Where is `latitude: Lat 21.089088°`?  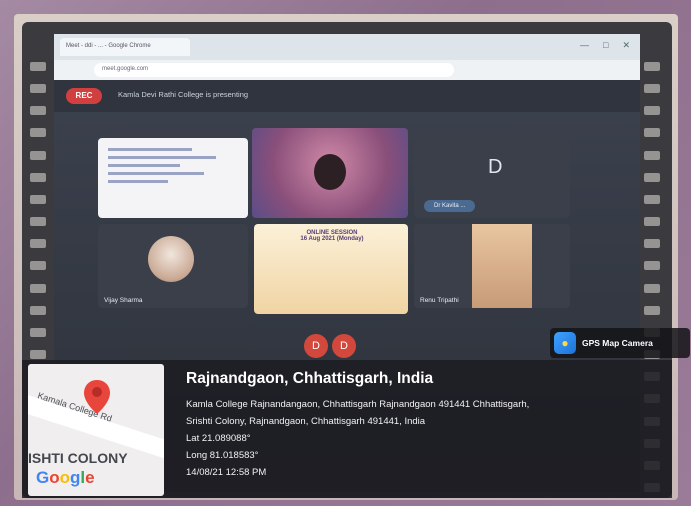
latitude: Lat 21.089088° is located at coordinates (218, 438).